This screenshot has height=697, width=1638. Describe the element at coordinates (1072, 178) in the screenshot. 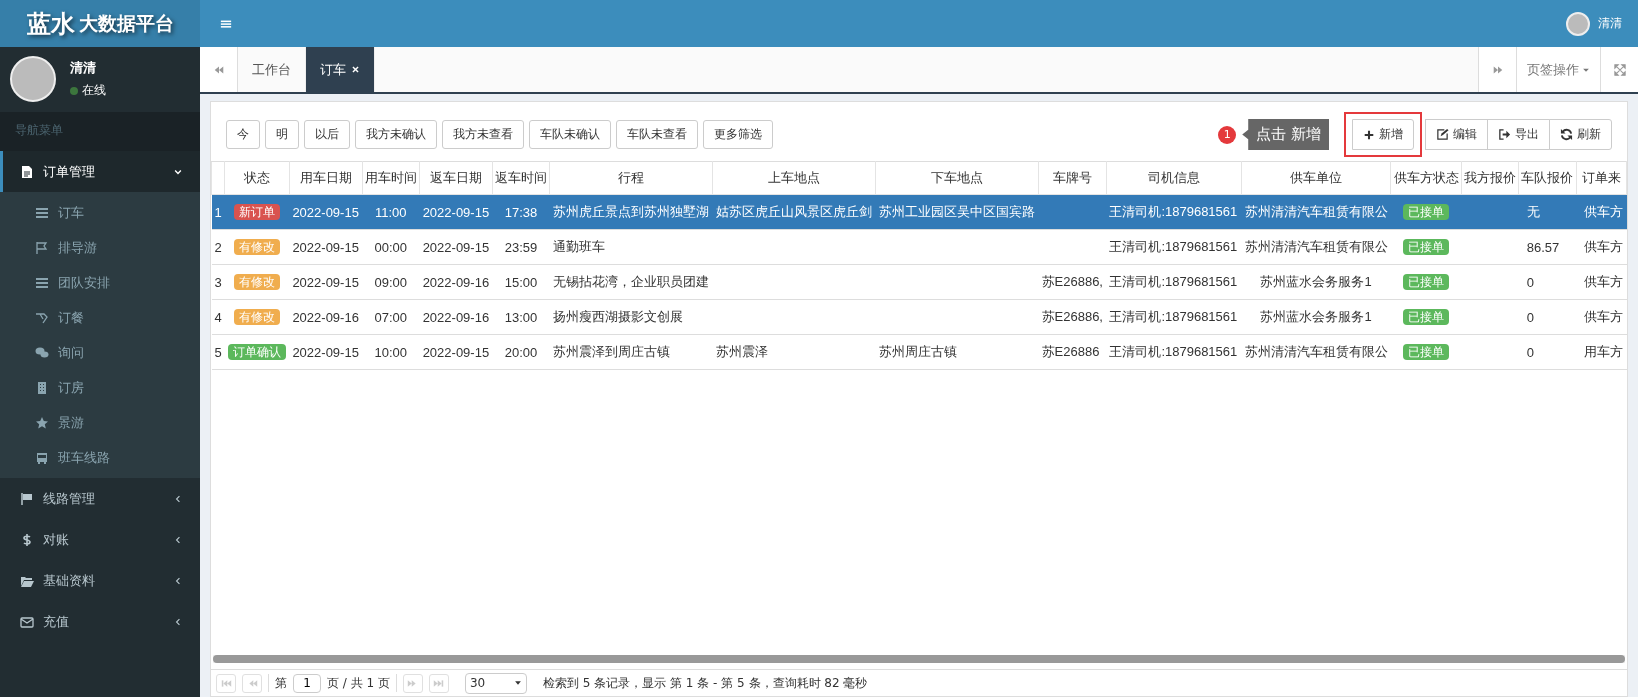

I see `column-header: 车牌号` at that location.